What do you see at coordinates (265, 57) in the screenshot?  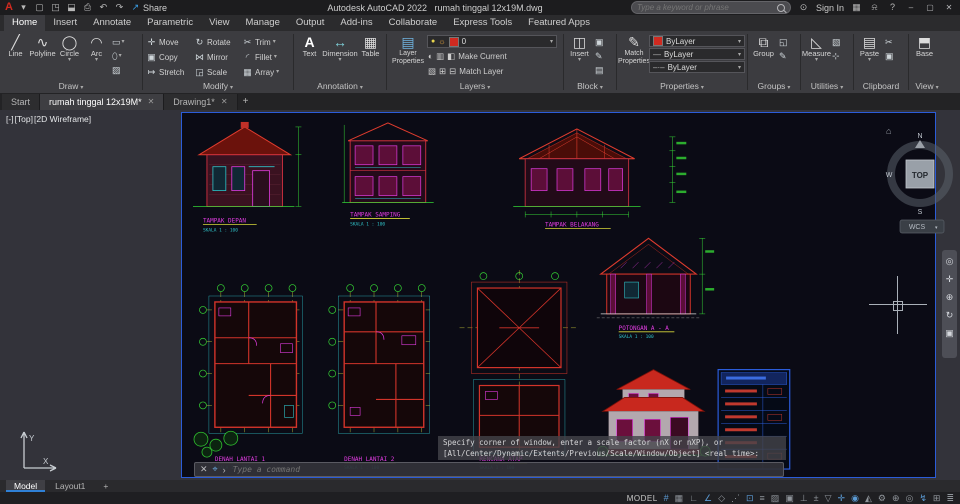 I see `tool-fillet: ◜ Fillet ▾` at bounding box center [265, 57].